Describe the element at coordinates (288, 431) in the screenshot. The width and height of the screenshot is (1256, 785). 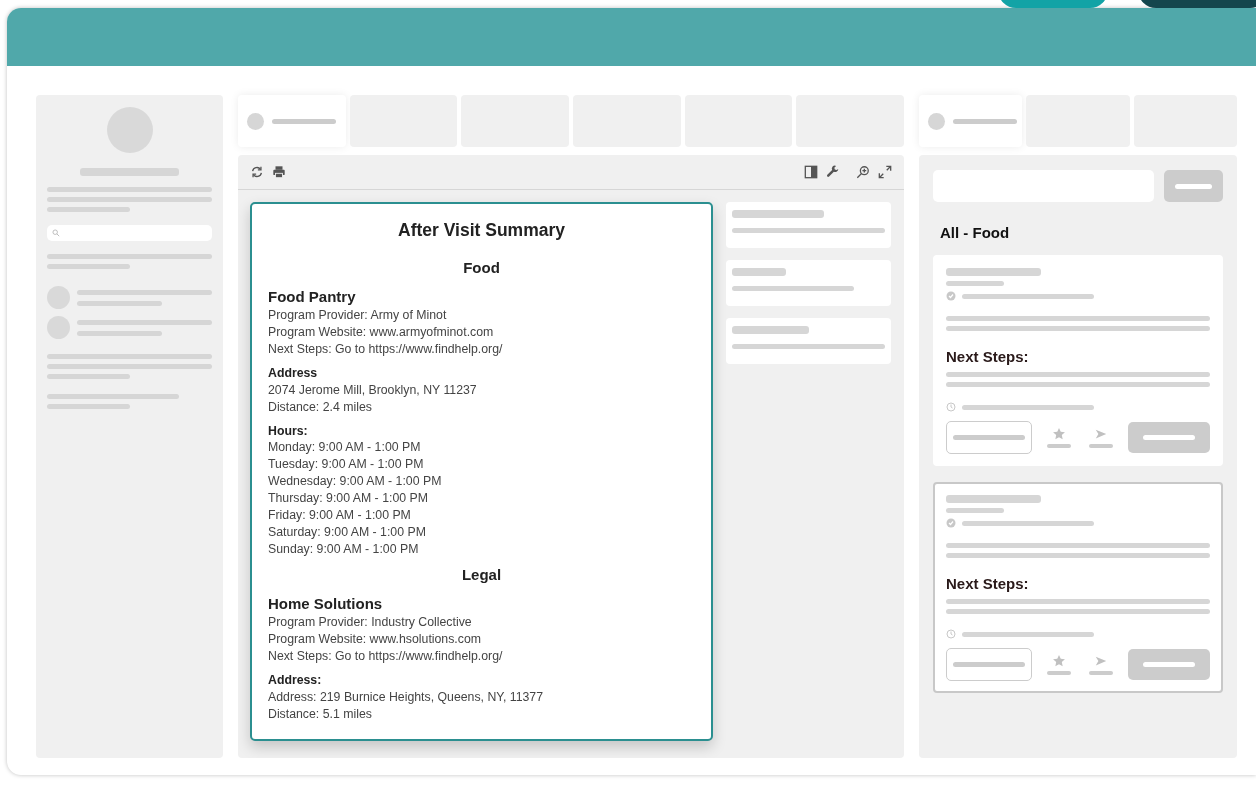
I see `hours-label: Hours:` at that location.